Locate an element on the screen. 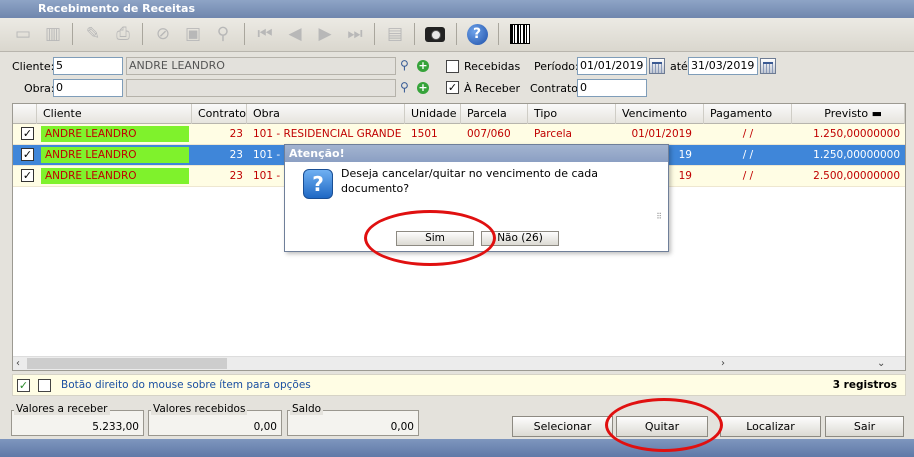 Image resolution: width=914 pixels, height=457 pixels. cell-previsto: 2.500,00000000 is located at coordinates (856, 176).